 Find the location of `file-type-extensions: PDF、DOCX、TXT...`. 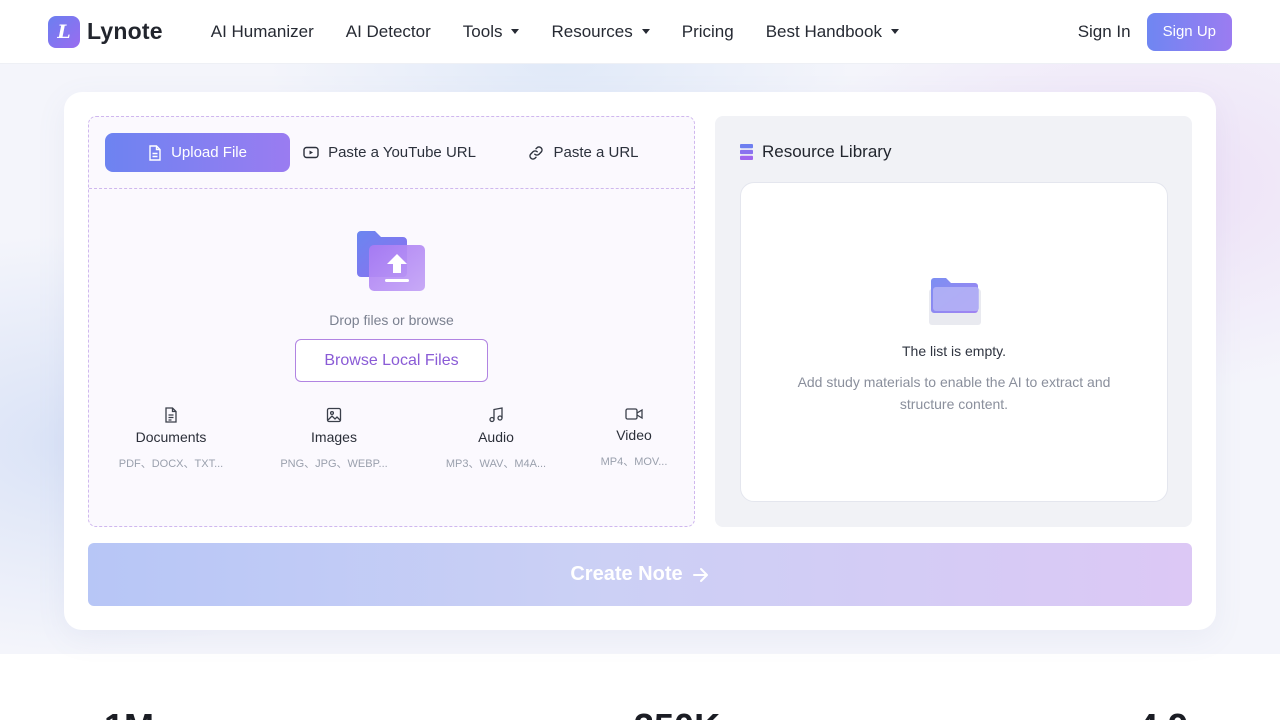

file-type-extensions: PDF、DOCX、TXT... is located at coordinates (171, 464).